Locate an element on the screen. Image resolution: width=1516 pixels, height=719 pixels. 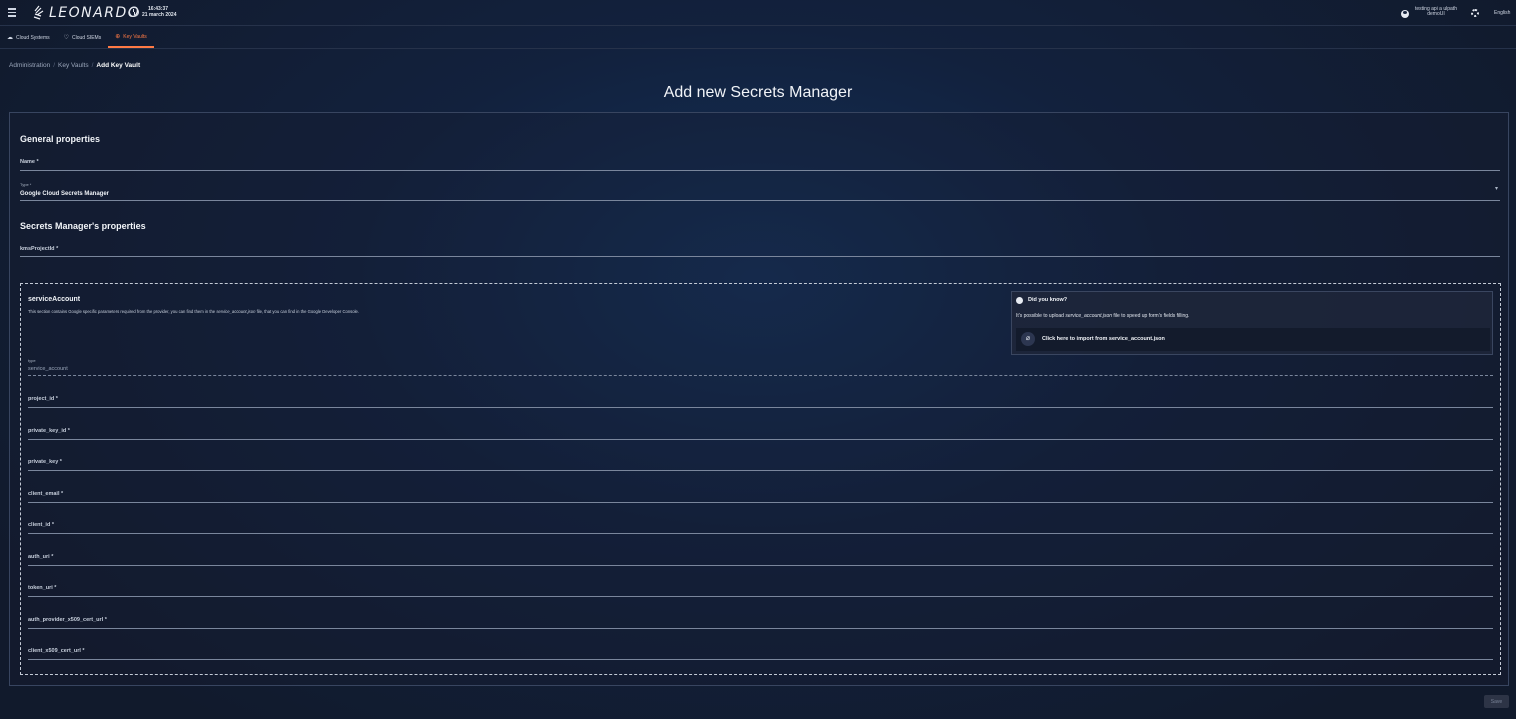
clock-icon is located at coordinates (134, 12).